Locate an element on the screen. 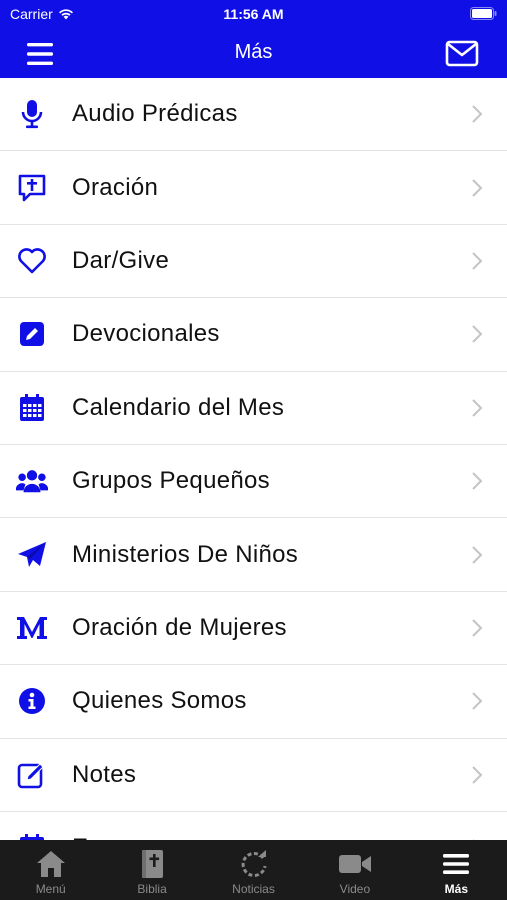 This screenshot has width=507, height=900. clock: 11:56 AM is located at coordinates (253, 14).